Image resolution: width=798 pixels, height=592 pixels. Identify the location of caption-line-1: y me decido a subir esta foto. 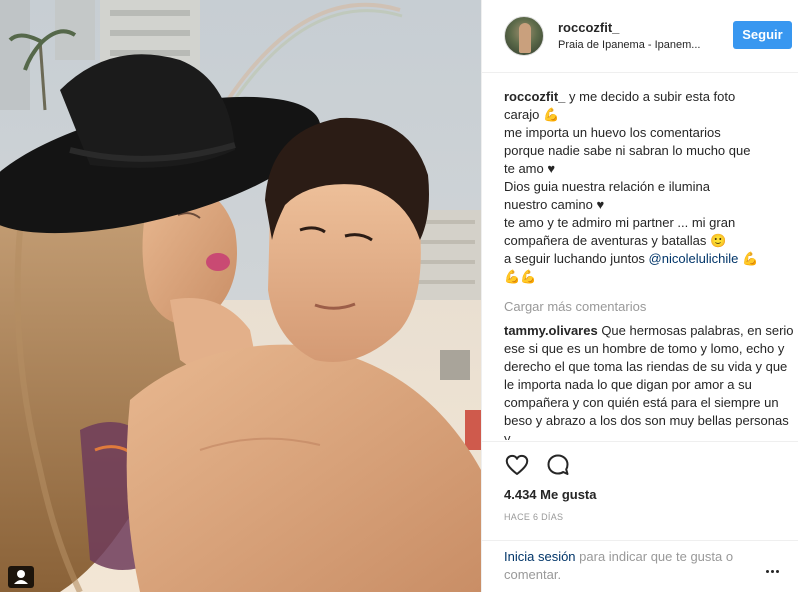
(650, 96).